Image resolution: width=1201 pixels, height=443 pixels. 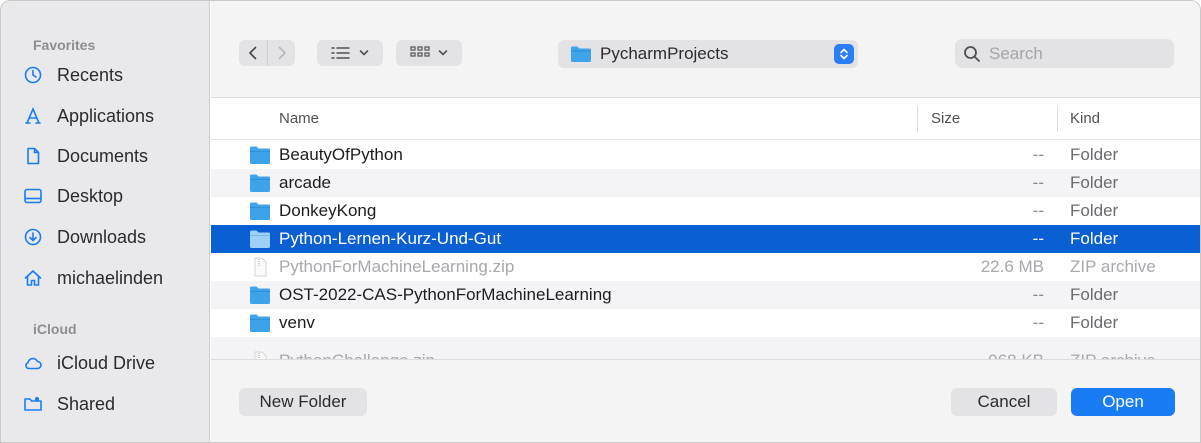 I want to click on document-icon, so click(x=33, y=156).